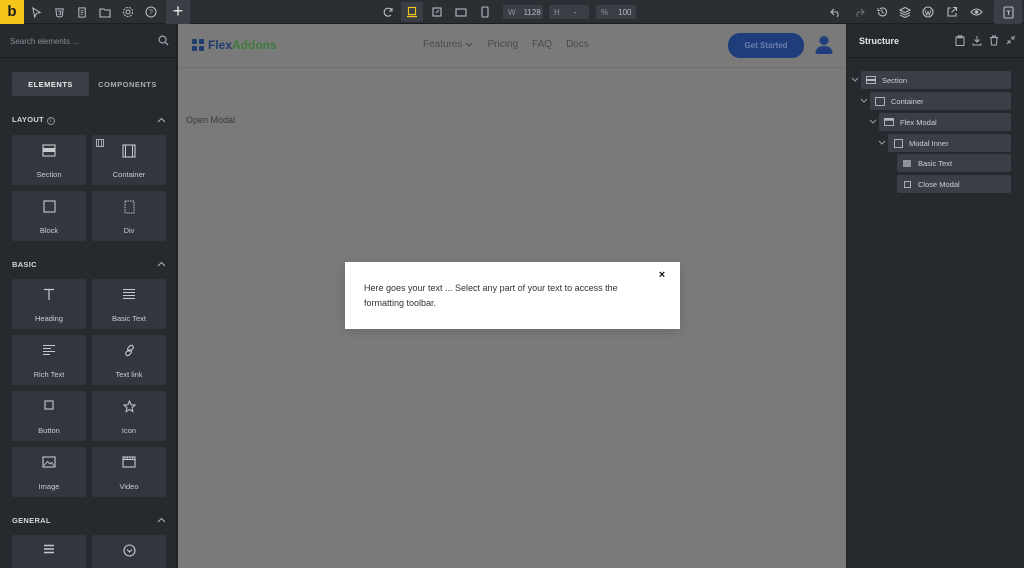  What do you see at coordinates (532, 12) in the screenshot?
I see `width-value: 1128` at bounding box center [532, 12].